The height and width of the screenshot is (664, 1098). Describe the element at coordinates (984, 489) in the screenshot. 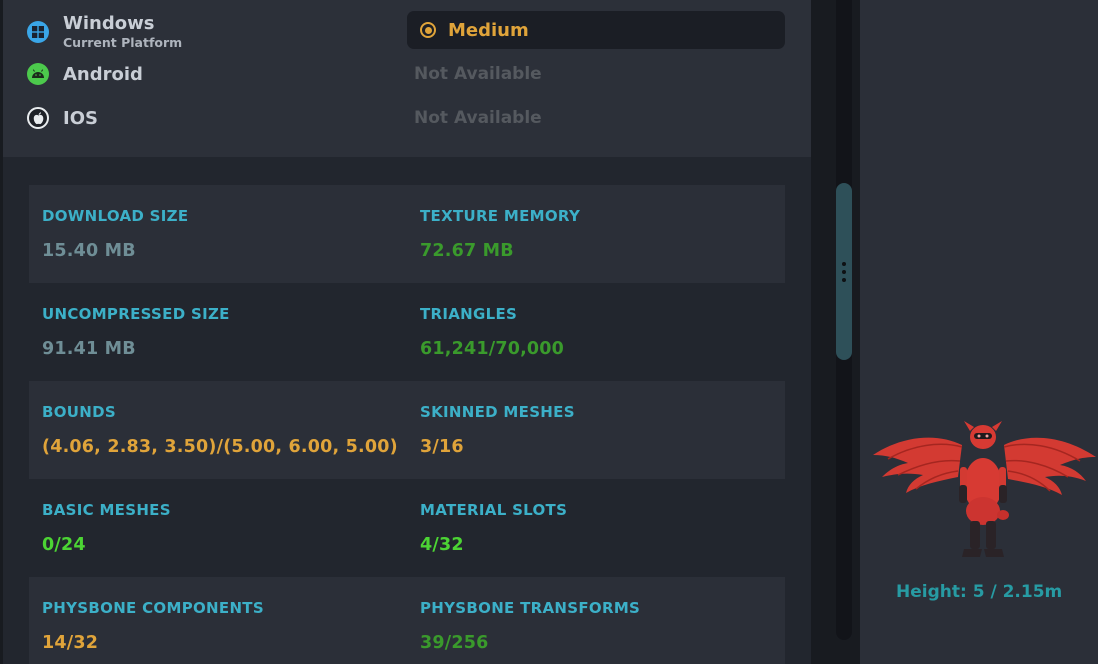

I see `avatar-preview-image` at that location.